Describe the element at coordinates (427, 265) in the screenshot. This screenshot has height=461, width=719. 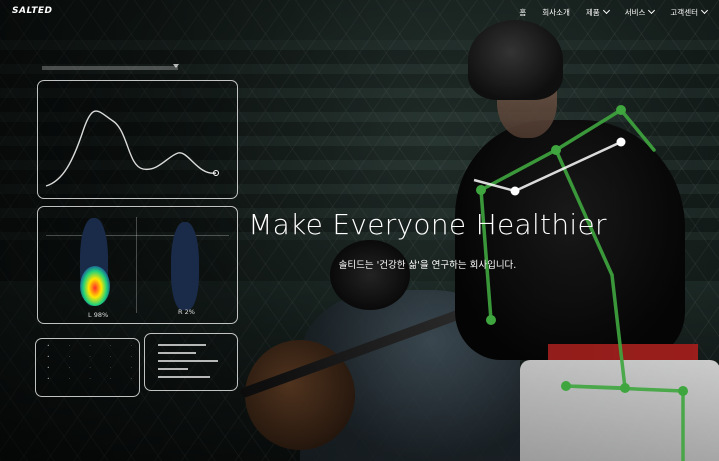
I see `hero-subtitle: 솔티드는 '건강한 삶'을 연구하는 회사입니다.` at that location.